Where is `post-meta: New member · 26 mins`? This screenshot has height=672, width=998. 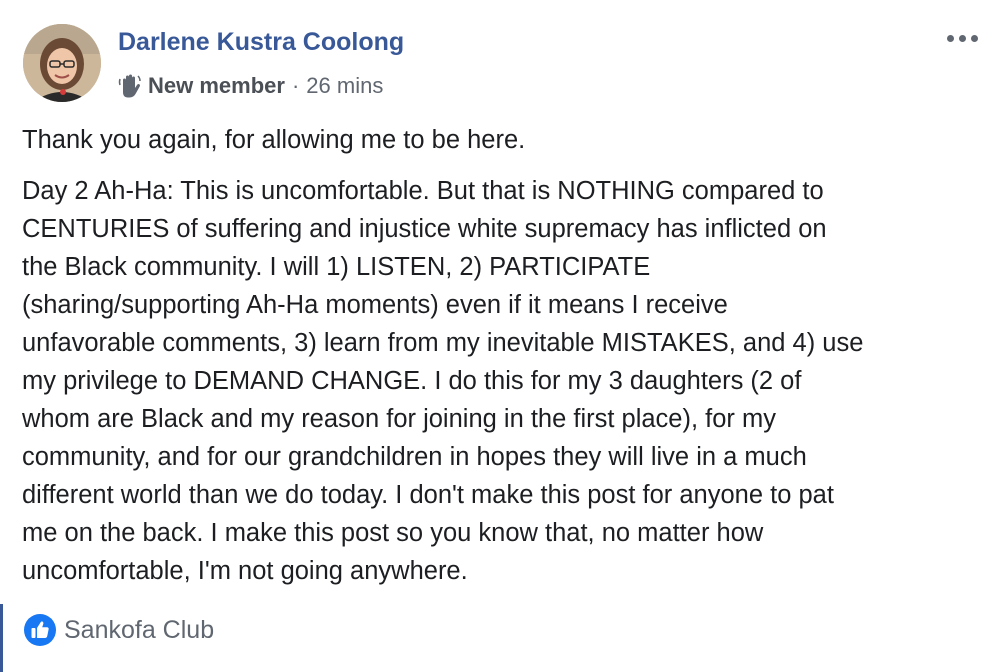
post-meta: New member · 26 mins is located at coordinates (250, 86).